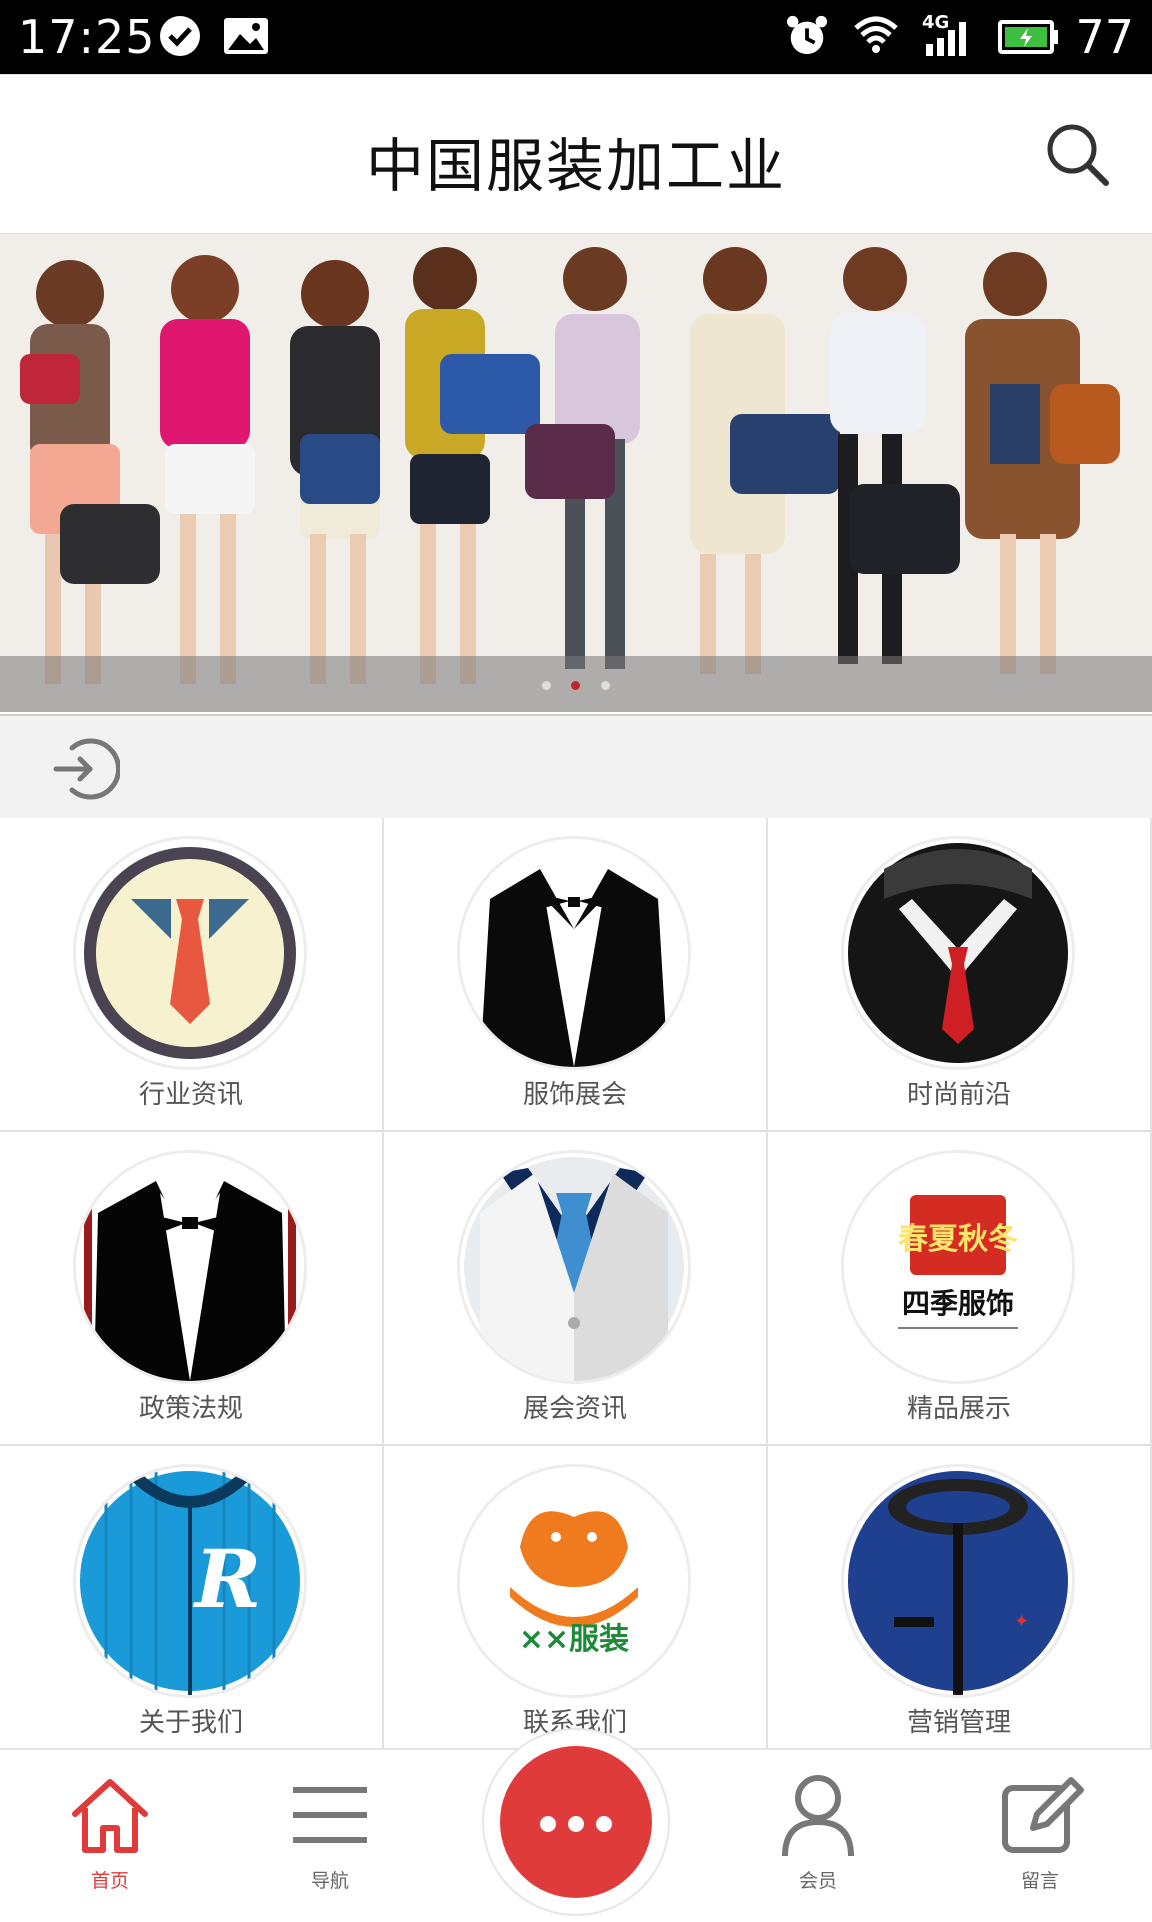 This screenshot has width=1152, height=1922. I want to click on grid-item-policy-regulations: 政策法规, so click(192, 1289).